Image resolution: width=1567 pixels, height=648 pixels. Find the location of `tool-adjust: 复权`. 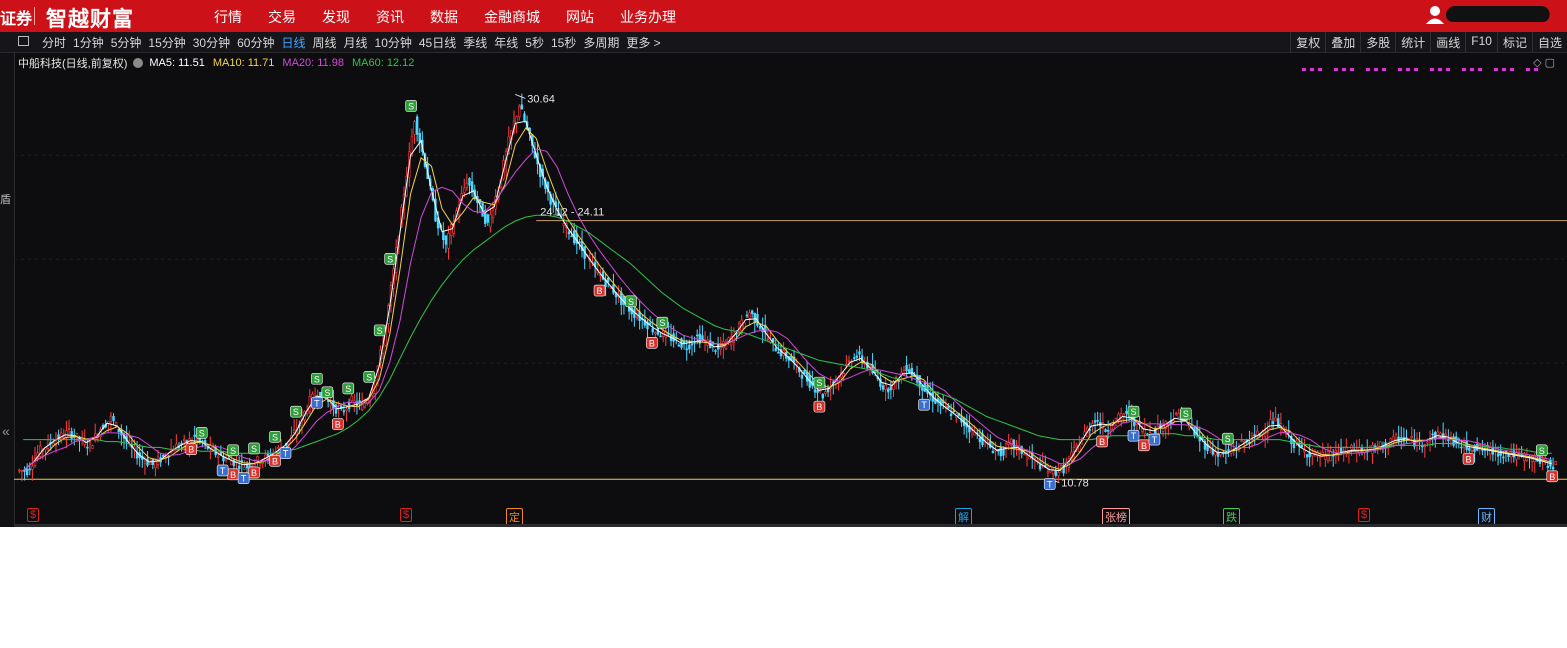

tool-adjust: 复权 is located at coordinates (1307, 42).